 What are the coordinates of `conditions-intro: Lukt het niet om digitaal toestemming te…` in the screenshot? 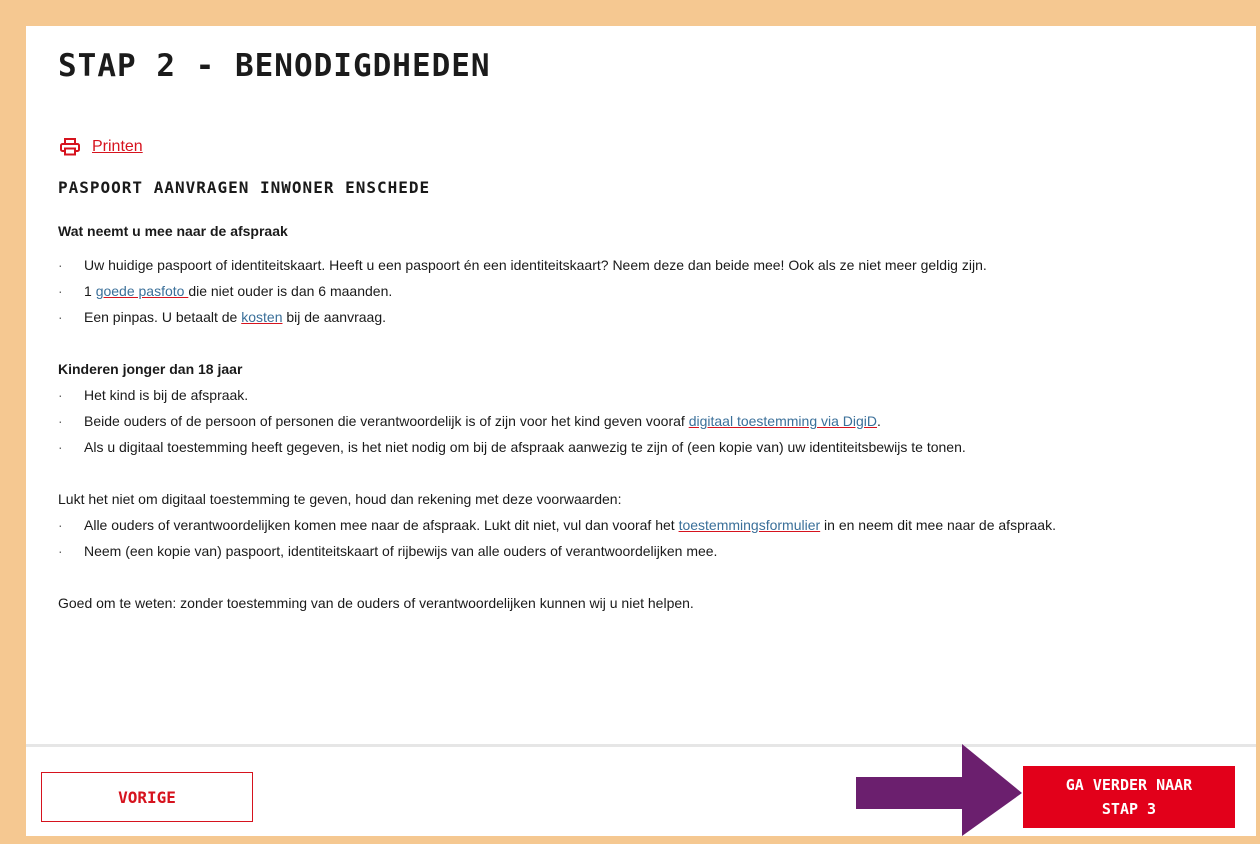 It's located at (340, 499).